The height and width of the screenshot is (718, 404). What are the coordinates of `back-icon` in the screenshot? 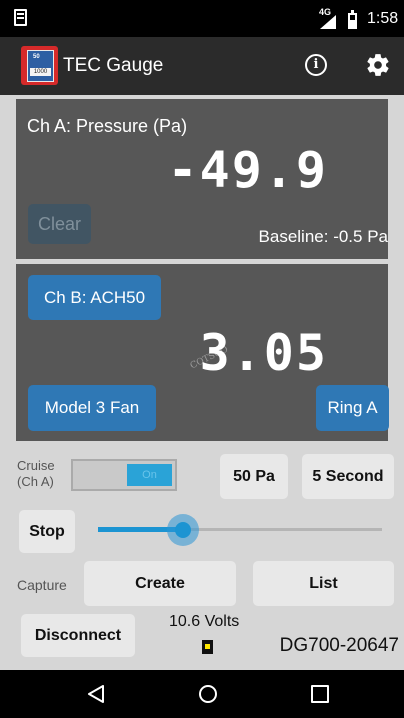 It's located at (96, 694).